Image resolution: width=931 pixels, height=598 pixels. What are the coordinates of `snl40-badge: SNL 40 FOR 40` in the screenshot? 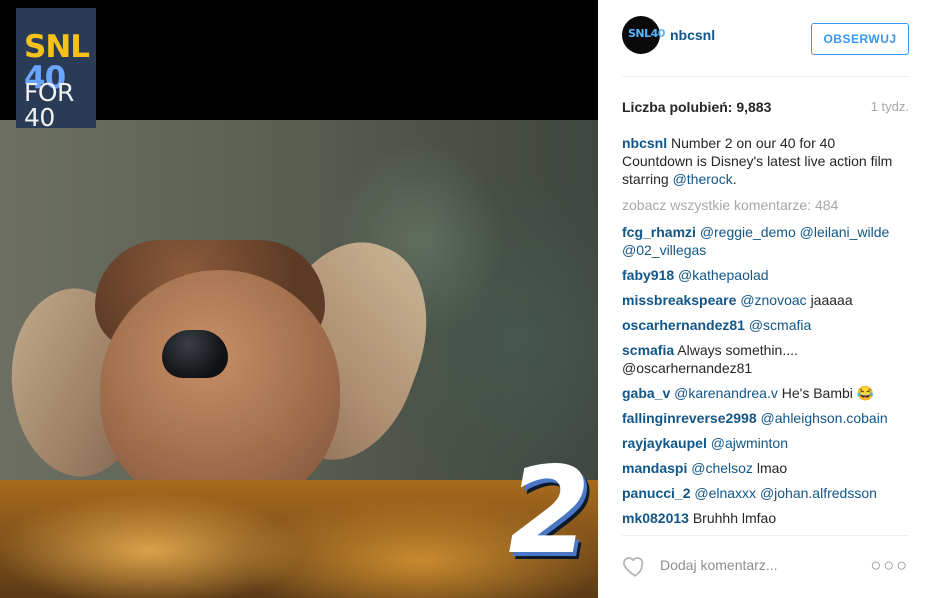 It's located at (56, 70).